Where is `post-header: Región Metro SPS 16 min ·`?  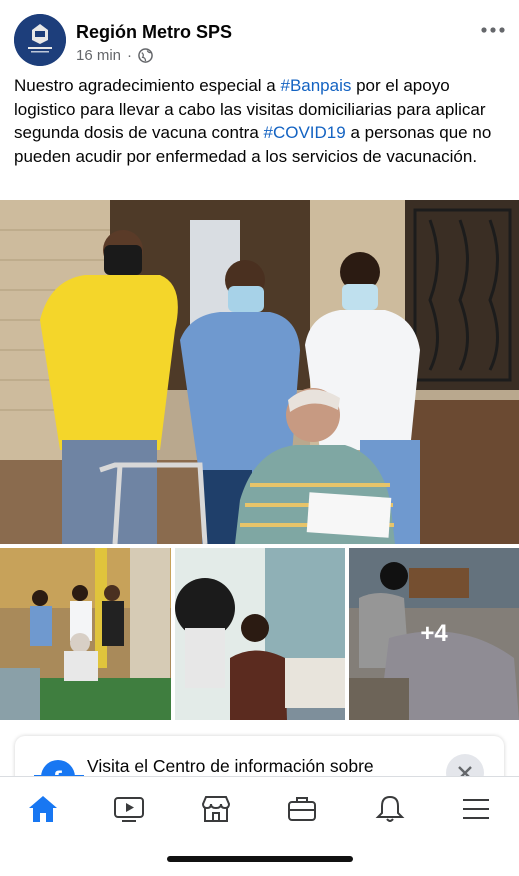 post-header: Región Metro SPS 16 min · is located at coordinates (259, 35).